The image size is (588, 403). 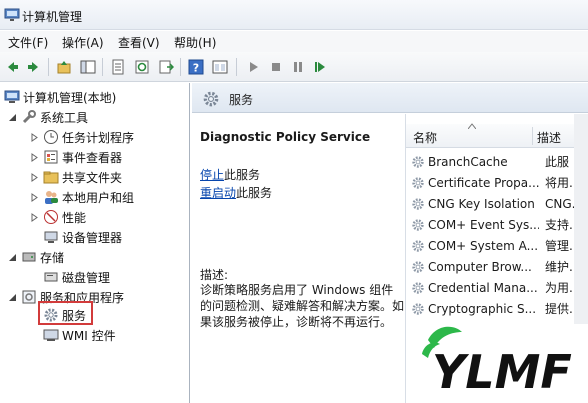 I want to click on stop-icon, so click(x=276, y=67).